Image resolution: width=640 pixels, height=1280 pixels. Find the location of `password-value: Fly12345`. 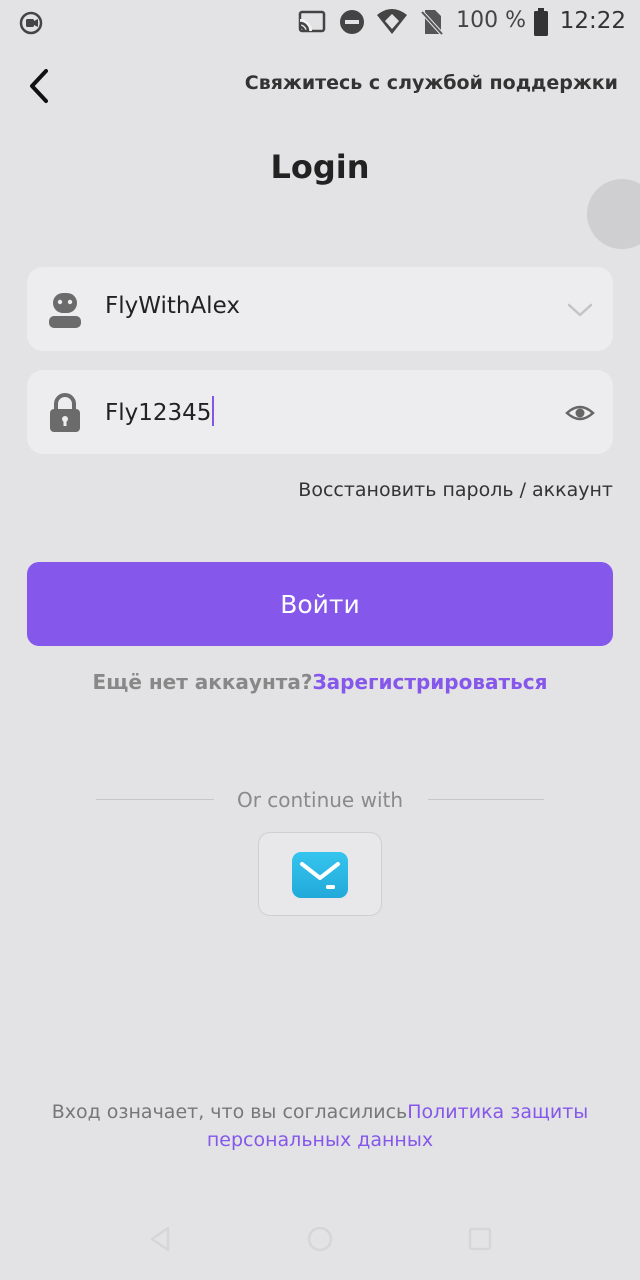

password-value: Fly12345 is located at coordinates (160, 411).